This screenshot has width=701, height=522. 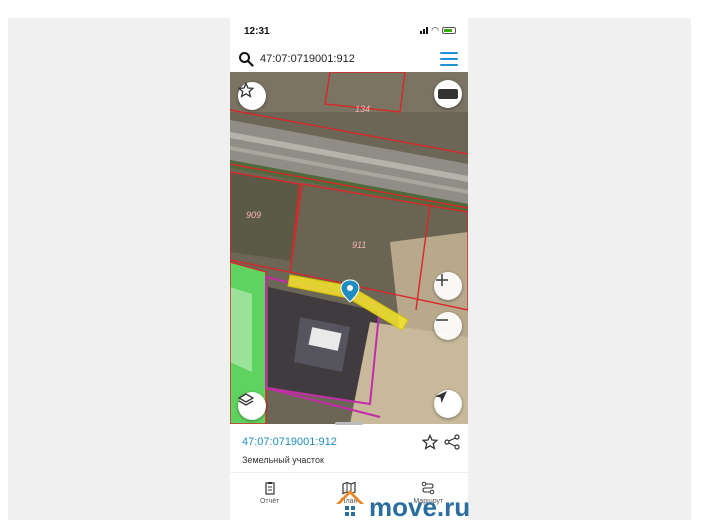 I want to click on report-icon, so click(x=270, y=488).